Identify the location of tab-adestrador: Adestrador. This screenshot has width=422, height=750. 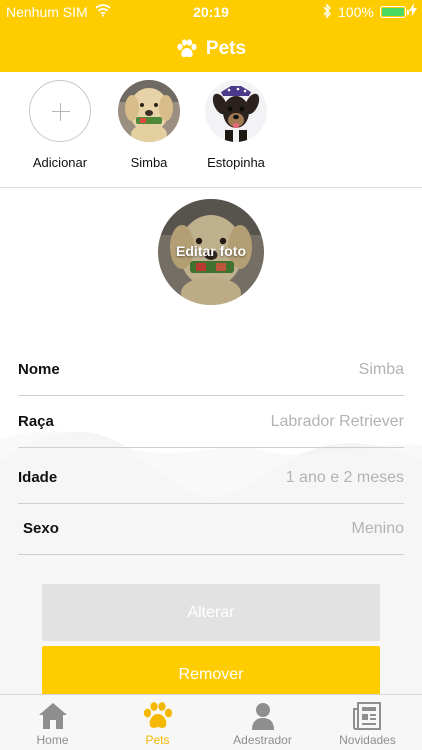
(262, 722).